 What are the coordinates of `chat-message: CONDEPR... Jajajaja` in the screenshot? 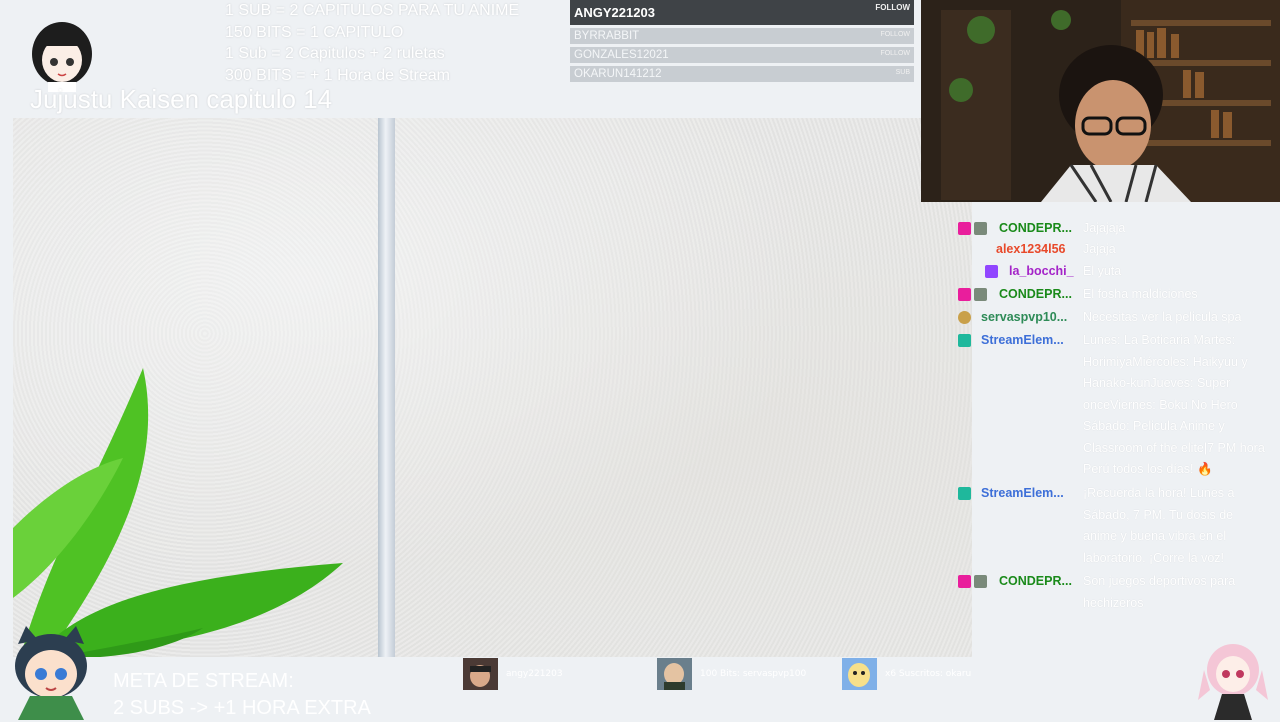 It's located at (1115, 228).